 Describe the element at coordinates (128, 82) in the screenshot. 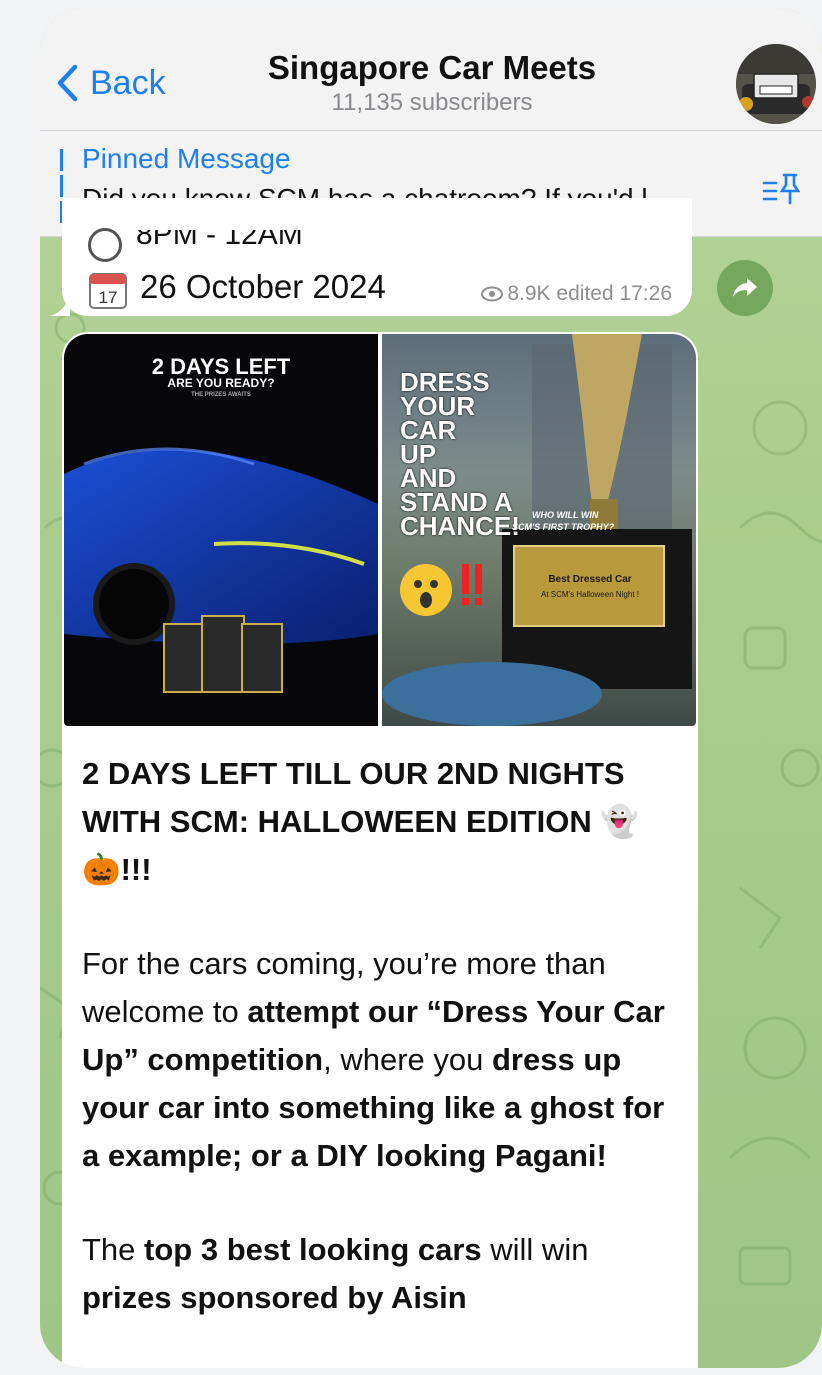

I see `back-label: Back` at that location.